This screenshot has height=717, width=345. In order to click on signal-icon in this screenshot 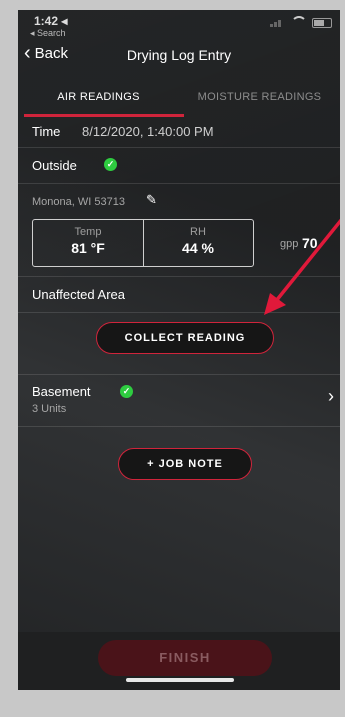, I will do `click(278, 23)`.